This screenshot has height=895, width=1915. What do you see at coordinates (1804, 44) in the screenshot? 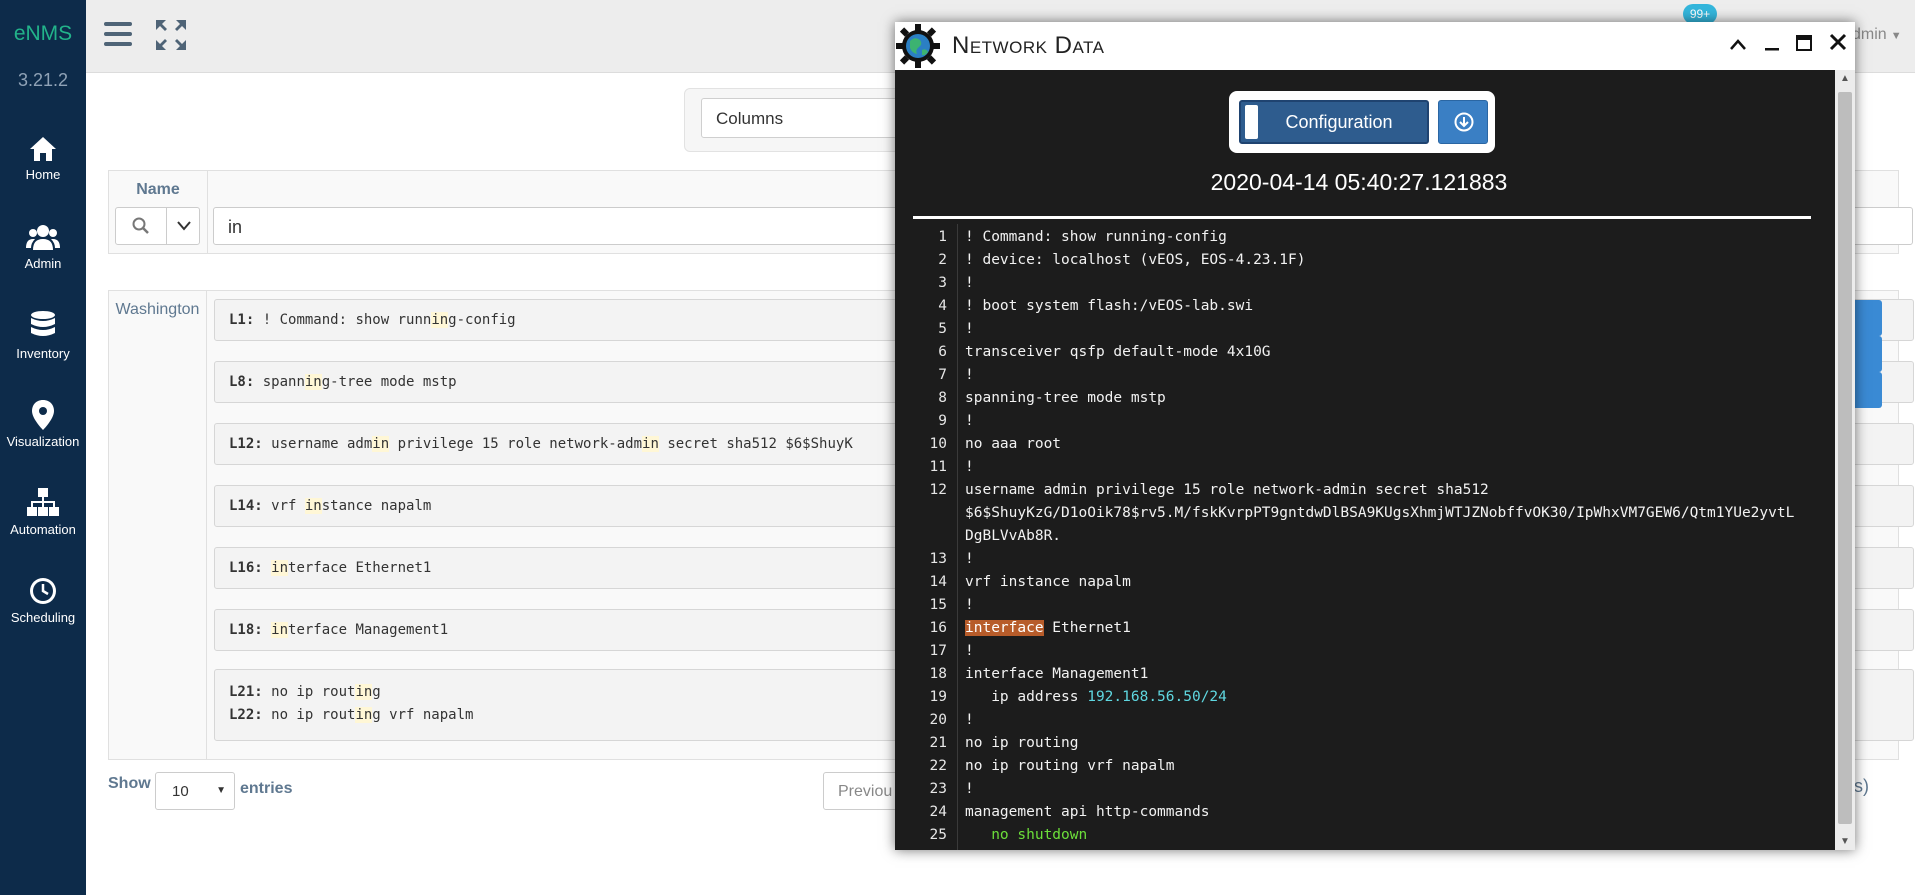
I see `maximize-icon` at bounding box center [1804, 44].